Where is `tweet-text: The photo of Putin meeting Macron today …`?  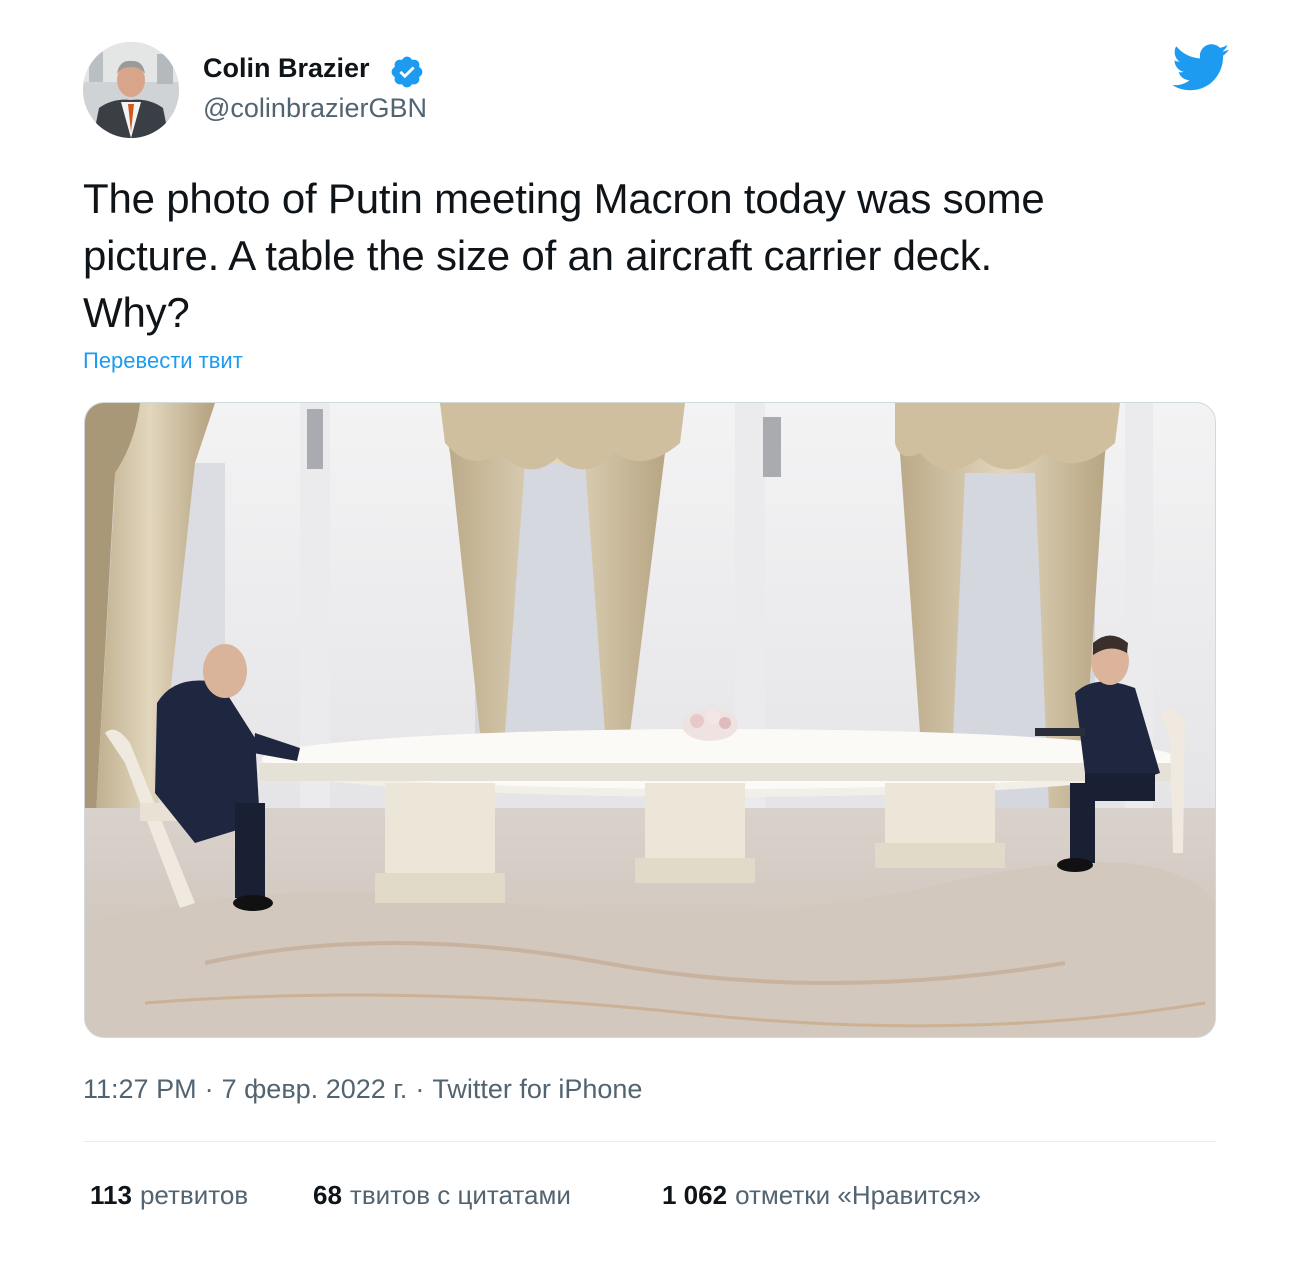
tweet-text: The photo of Putin meeting Macron today … is located at coordinates (653, 255).